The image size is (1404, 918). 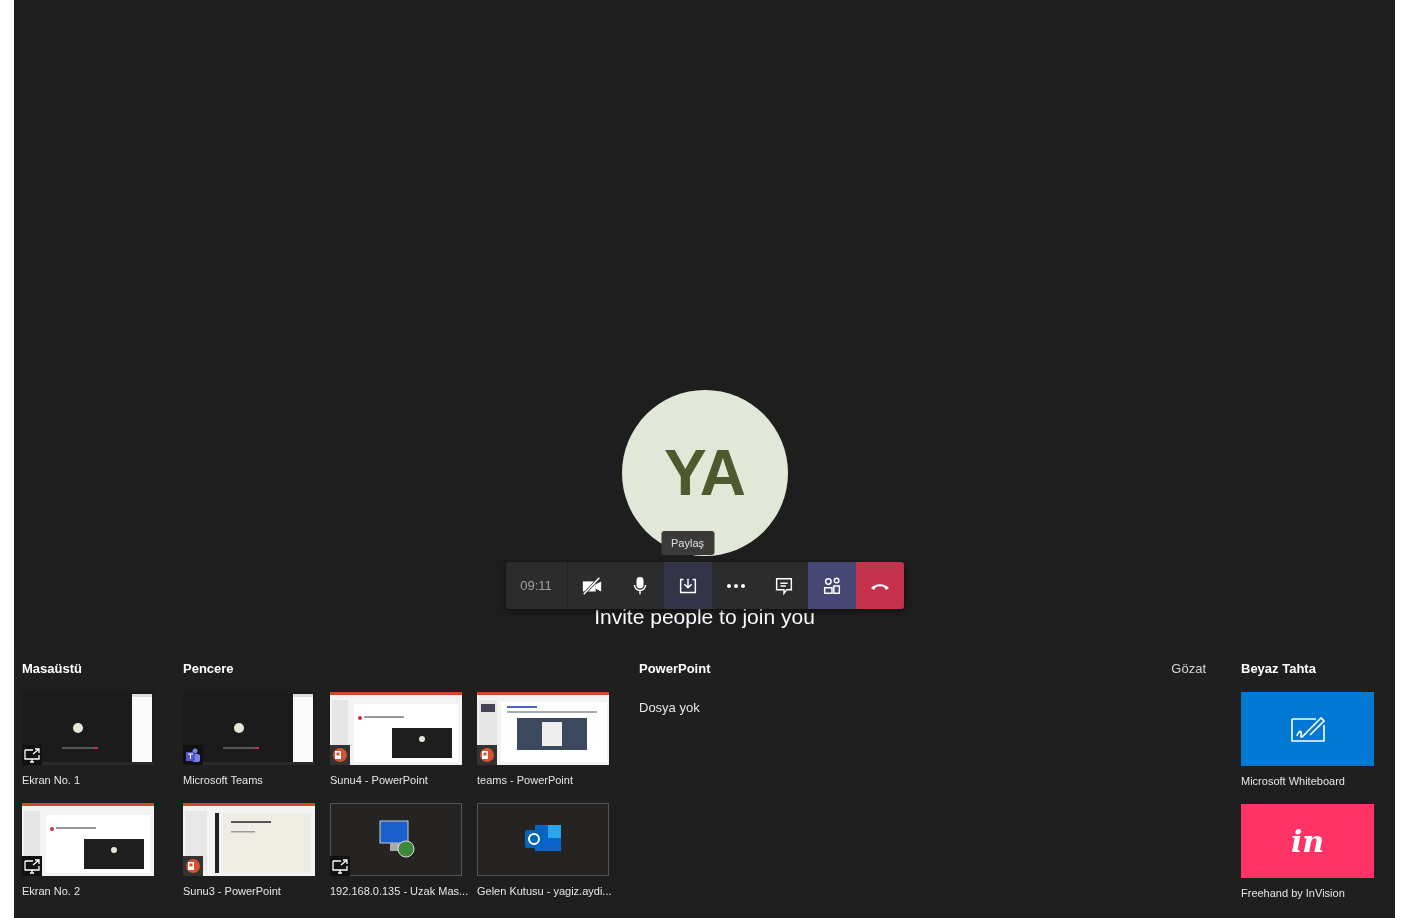 What do you see at coordinates (536, 585) in the screenshot?
I see `call-timer: 09:11` at bounding box center [536, 585].